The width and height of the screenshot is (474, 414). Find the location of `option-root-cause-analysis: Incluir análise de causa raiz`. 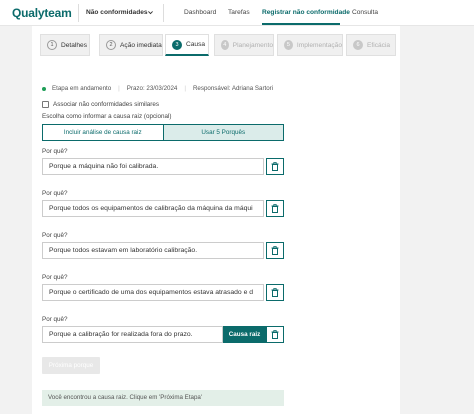

option-root-cause-analysis: Incluir análise de causa raiz is located at coordinates (102, 132).